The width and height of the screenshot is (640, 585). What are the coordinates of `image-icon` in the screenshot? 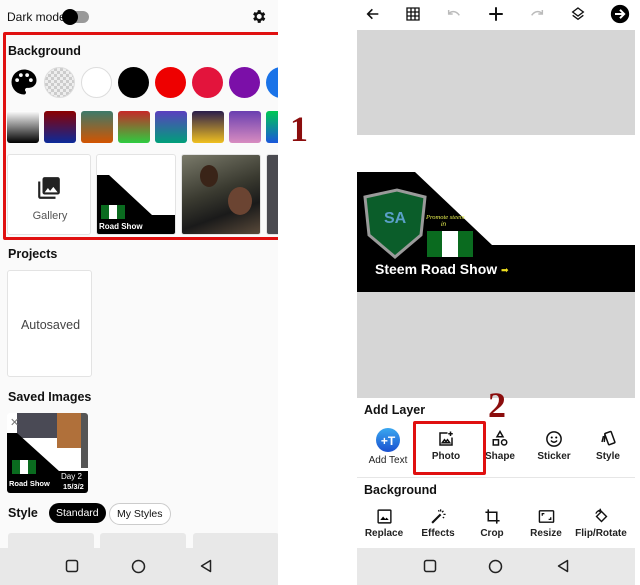 It's located at (384, 516).